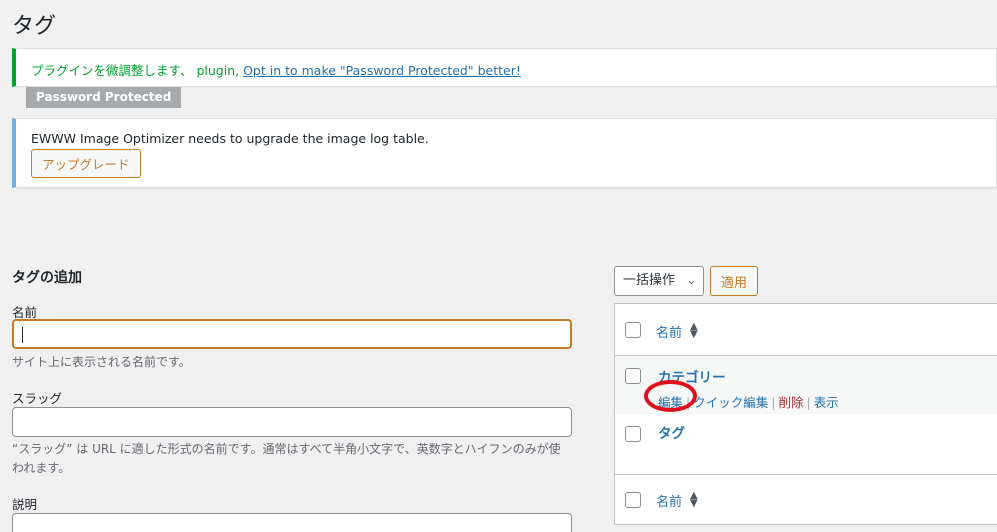 The image size is (997, 532). What do you see at coordinates (669, 500) in the screenshot?
I see `column-name-sort-link-footer: 名前` at bounding box center [669, 500].